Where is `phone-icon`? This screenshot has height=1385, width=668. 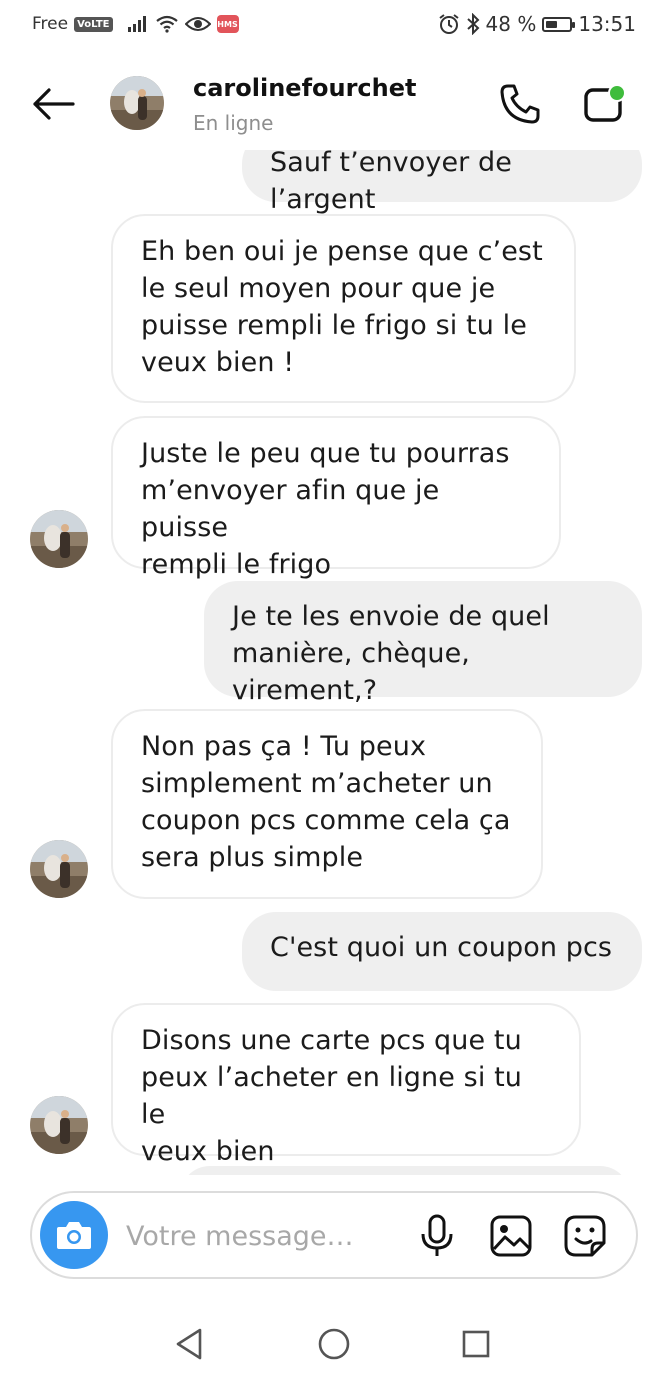
phone-icon is located at coordinates (520, 104).